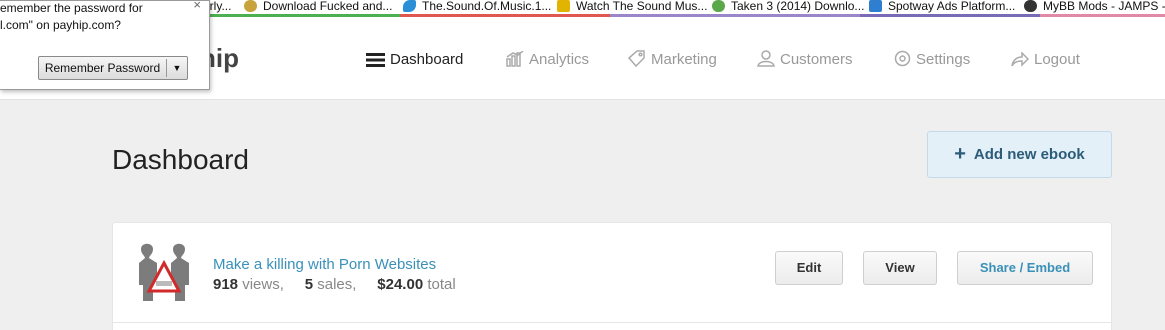 The height and width of the screenshot is (330, 1165). What do you see at coordinates (409, 6) in the screenshot?
I see `bird-icon` at bounding box center [409, 6].